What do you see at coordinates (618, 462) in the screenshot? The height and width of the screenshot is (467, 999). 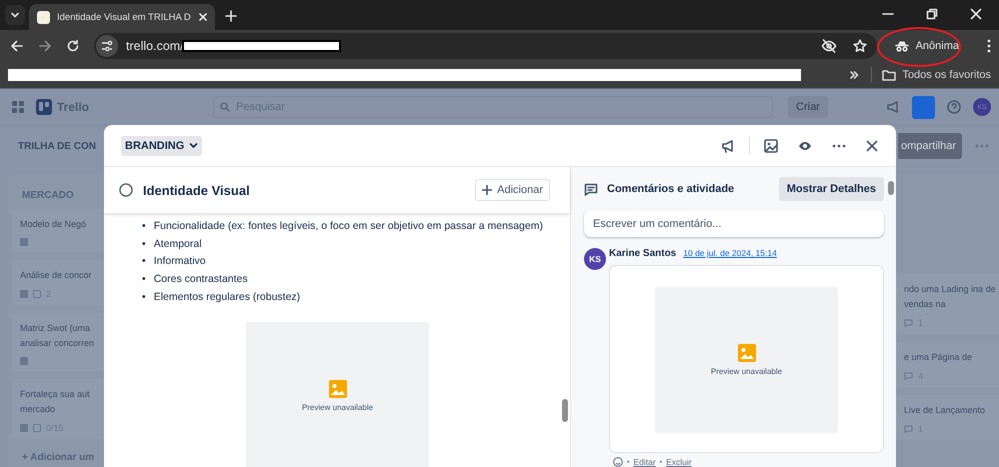 I see `emoji-icon` at bounding box center [618, 462].